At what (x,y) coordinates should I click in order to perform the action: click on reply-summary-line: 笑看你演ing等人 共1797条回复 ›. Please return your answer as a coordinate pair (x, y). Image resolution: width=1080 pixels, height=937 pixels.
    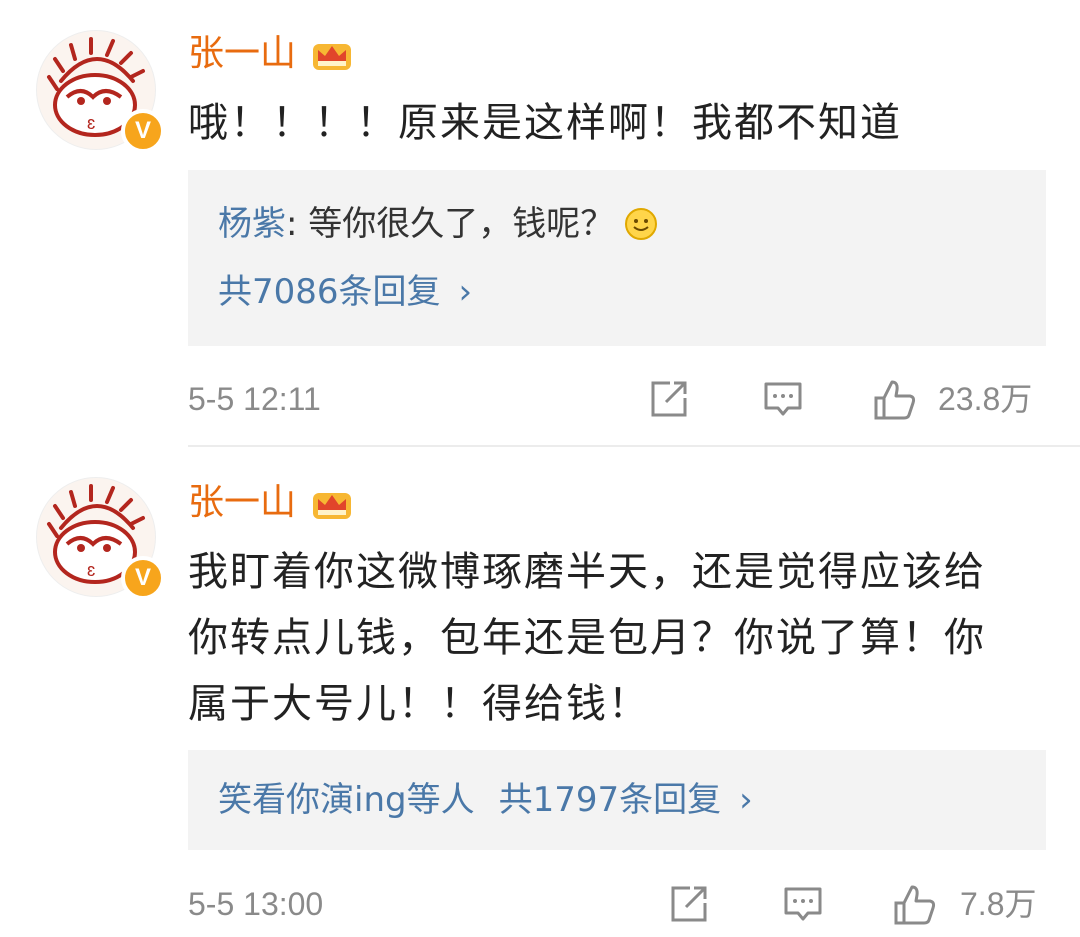
    Looking at the image, I should click on (632, 800).